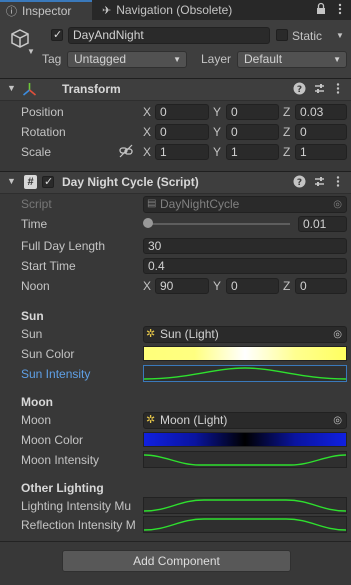  Describe the element at coordinates (252, 286) in the screenshot. I see `noon-y-field: 0` at that location.